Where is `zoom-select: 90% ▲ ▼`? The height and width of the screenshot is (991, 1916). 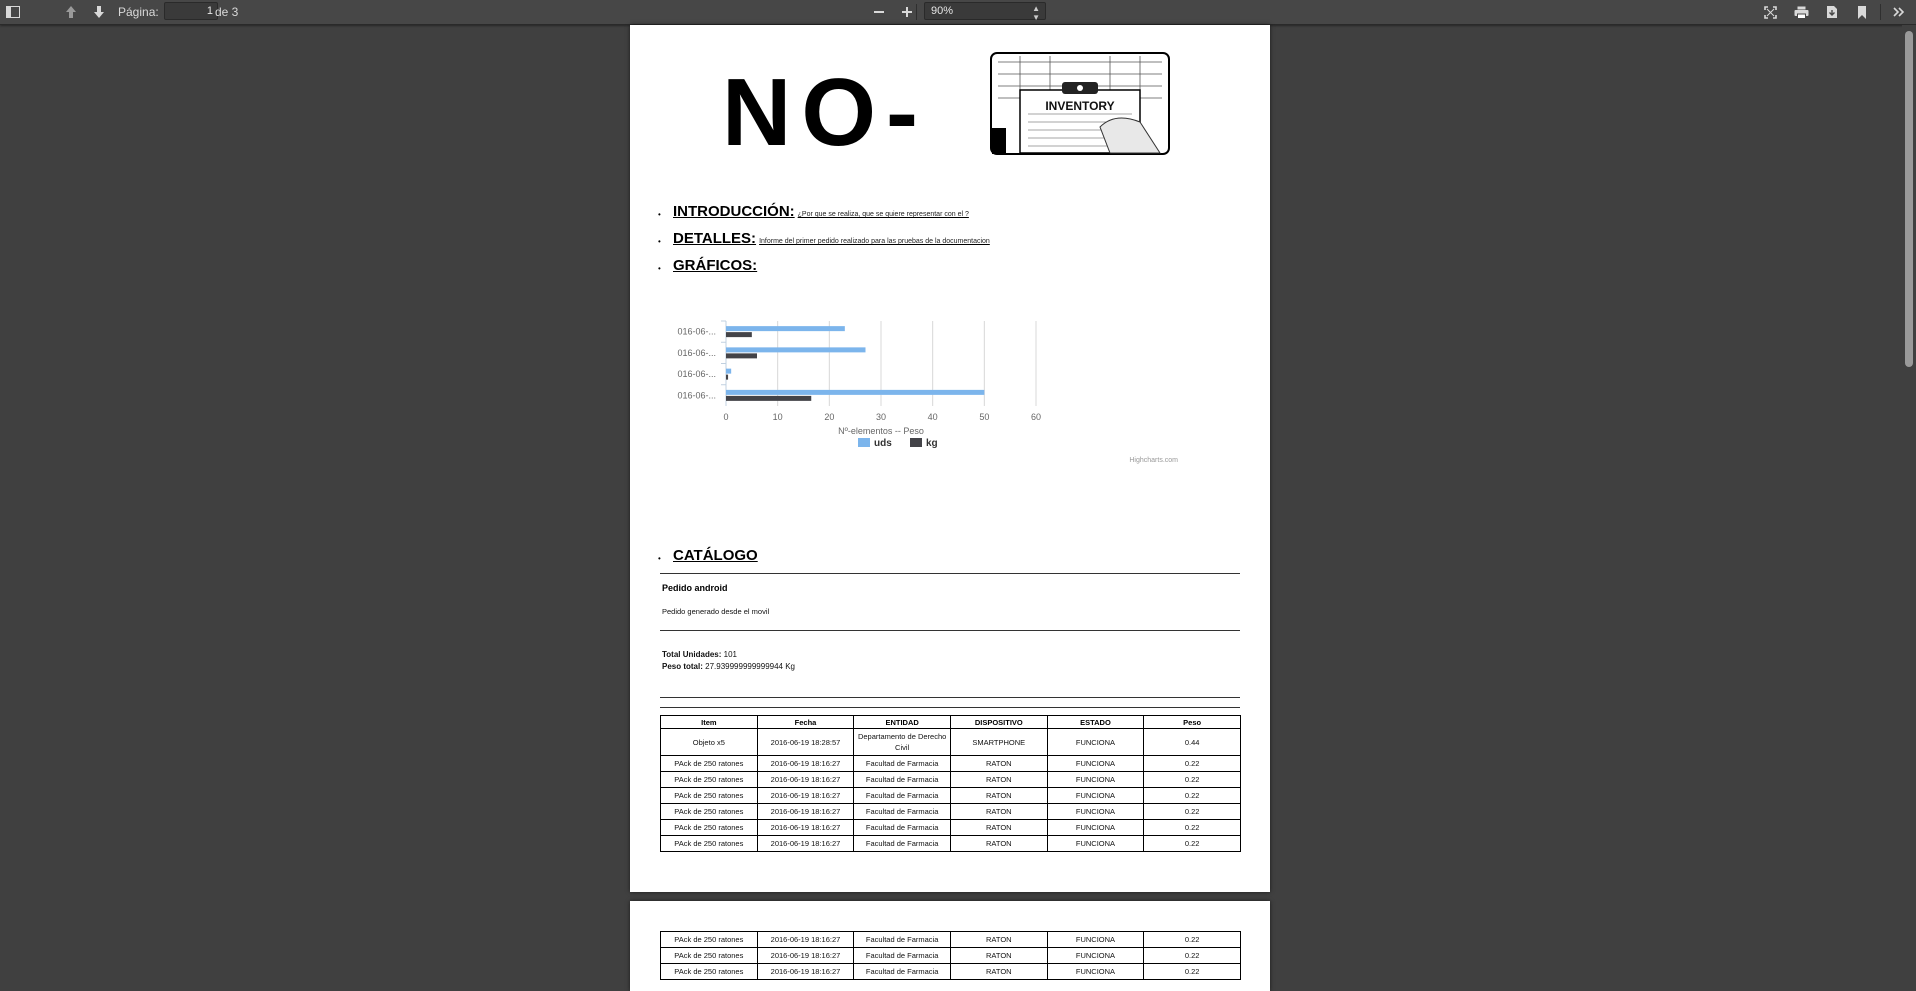 zoom-select: 90% ▲ ▼ is located at coordinates (985, 12).